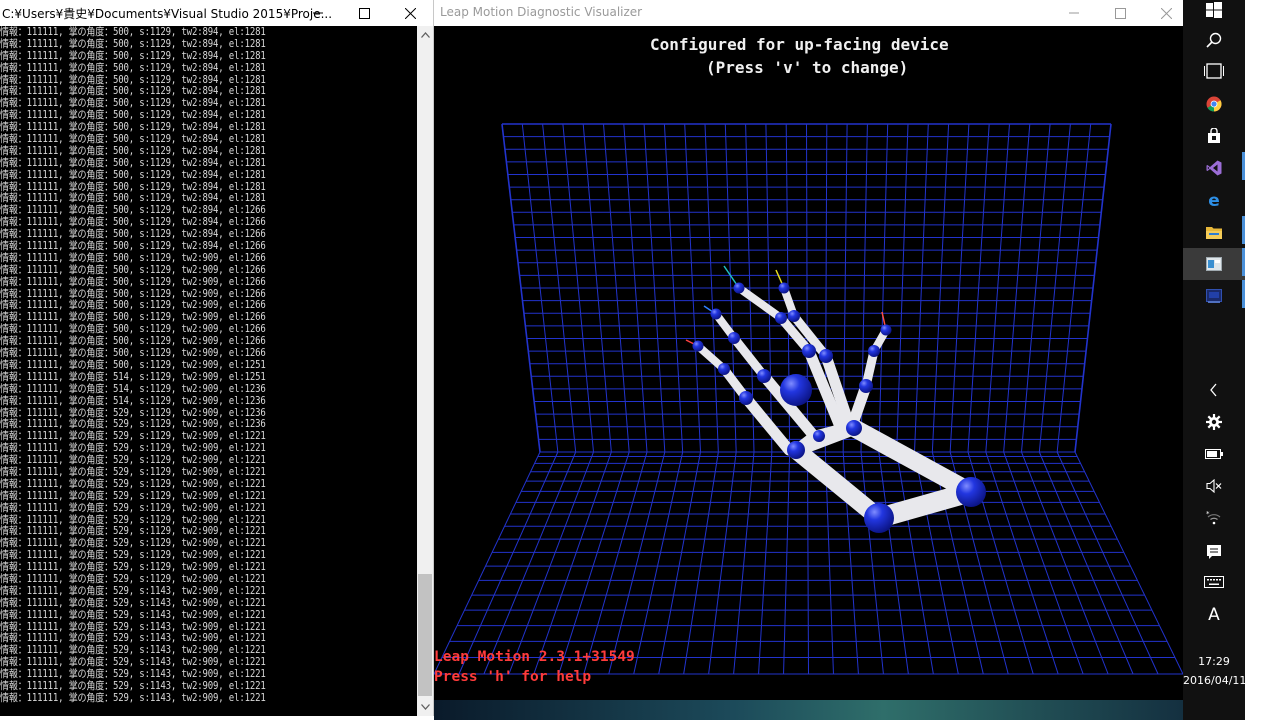  Describe the element at coordinates (1214, 552) in the screenshot. I see `action-center-button` at that location.